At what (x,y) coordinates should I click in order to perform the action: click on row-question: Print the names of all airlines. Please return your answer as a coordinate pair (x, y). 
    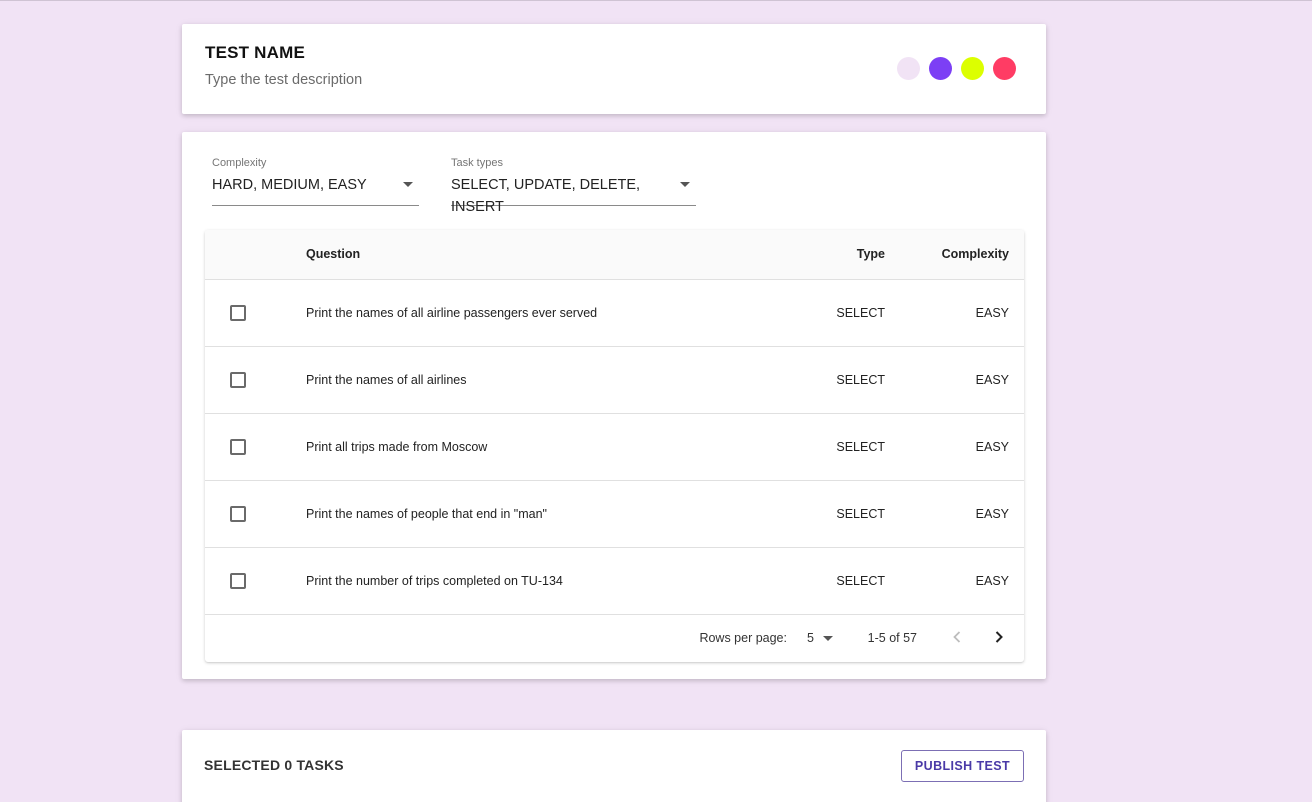
    Looking at the image, I should click on (386, 380).